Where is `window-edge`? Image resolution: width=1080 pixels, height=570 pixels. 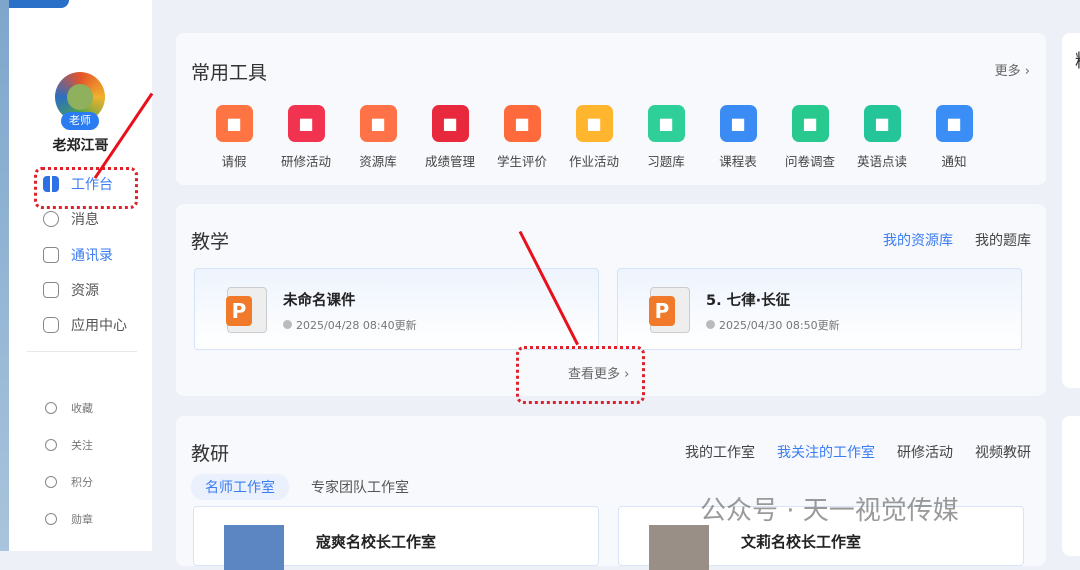 window-edge is located at coordinates (4, 275).